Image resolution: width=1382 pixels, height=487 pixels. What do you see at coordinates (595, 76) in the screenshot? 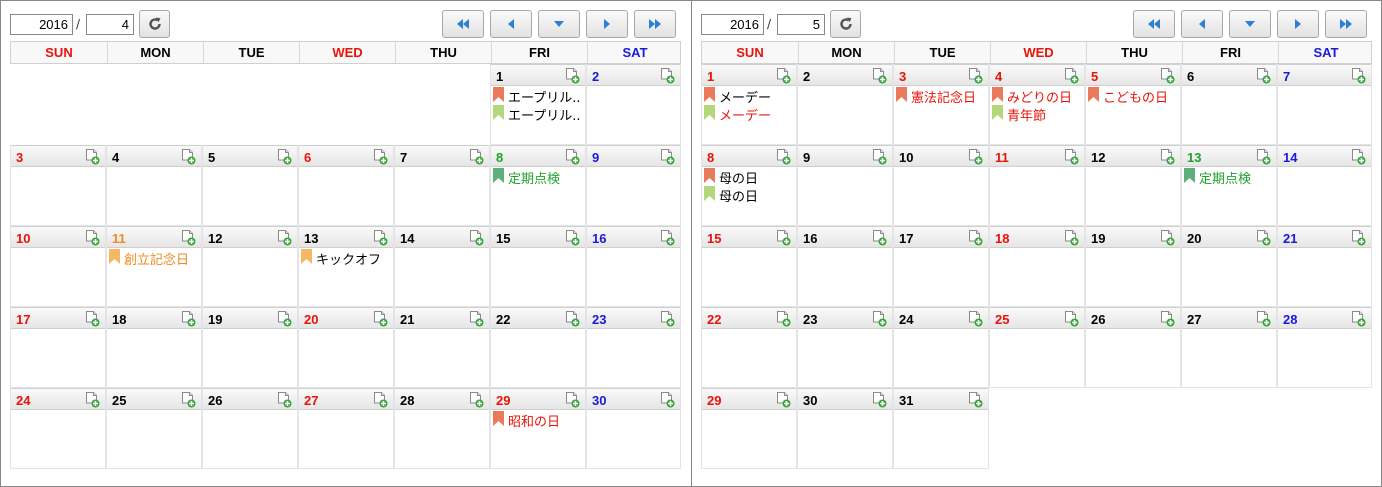
I see `day-number: 2` at bounding box center [595, 76].